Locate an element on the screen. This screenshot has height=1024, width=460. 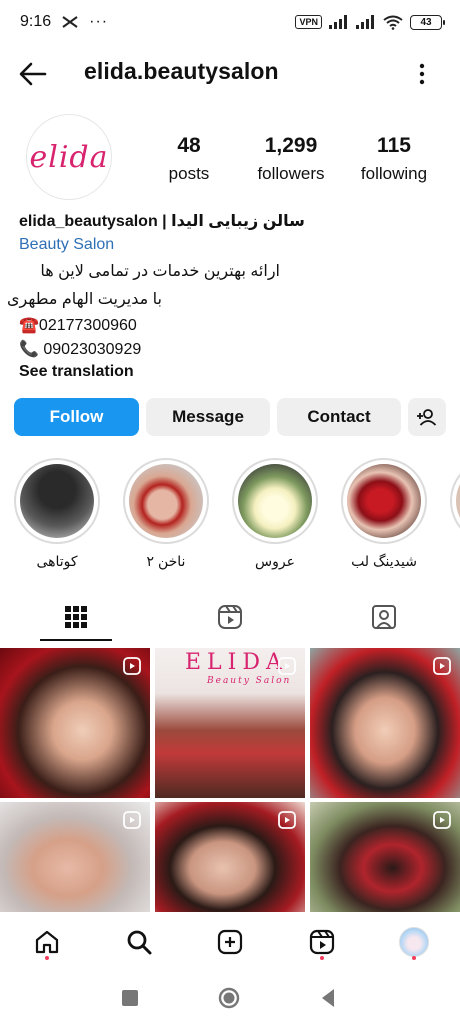
highlight-label: عروس is located at coordinates (275, 561).